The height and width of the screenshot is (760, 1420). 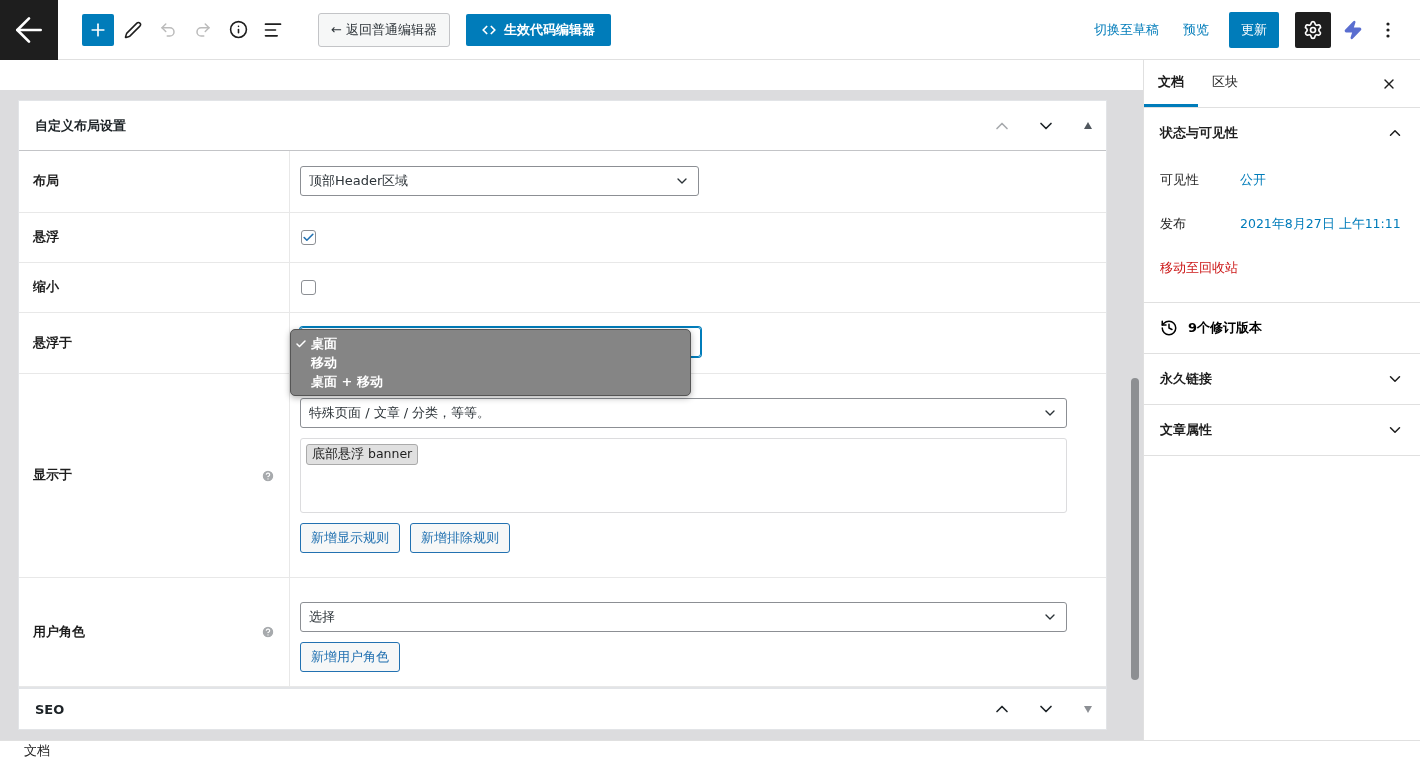 I want to click on field-label: 悬浮, so click(x=46, y=237).